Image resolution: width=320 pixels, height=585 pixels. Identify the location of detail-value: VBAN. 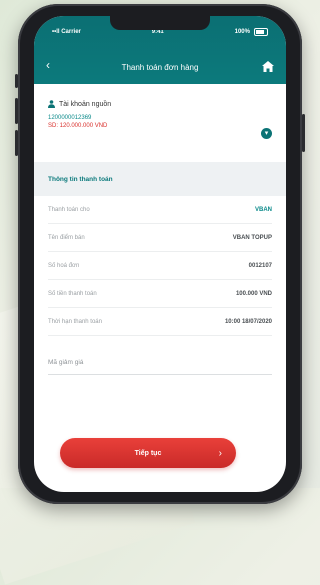
(263, 209).